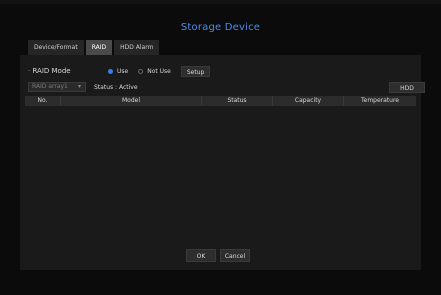  Describe the element at coordinates (110, 71) in the screenshot. I see `use-radio` at that location.